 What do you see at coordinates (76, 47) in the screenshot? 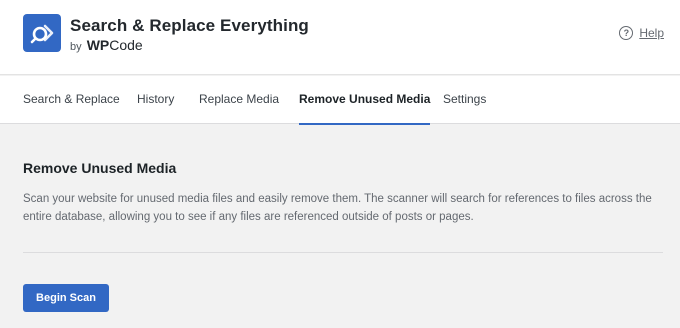
I see `byline-prefix: by` at bounding box center [76, 47].